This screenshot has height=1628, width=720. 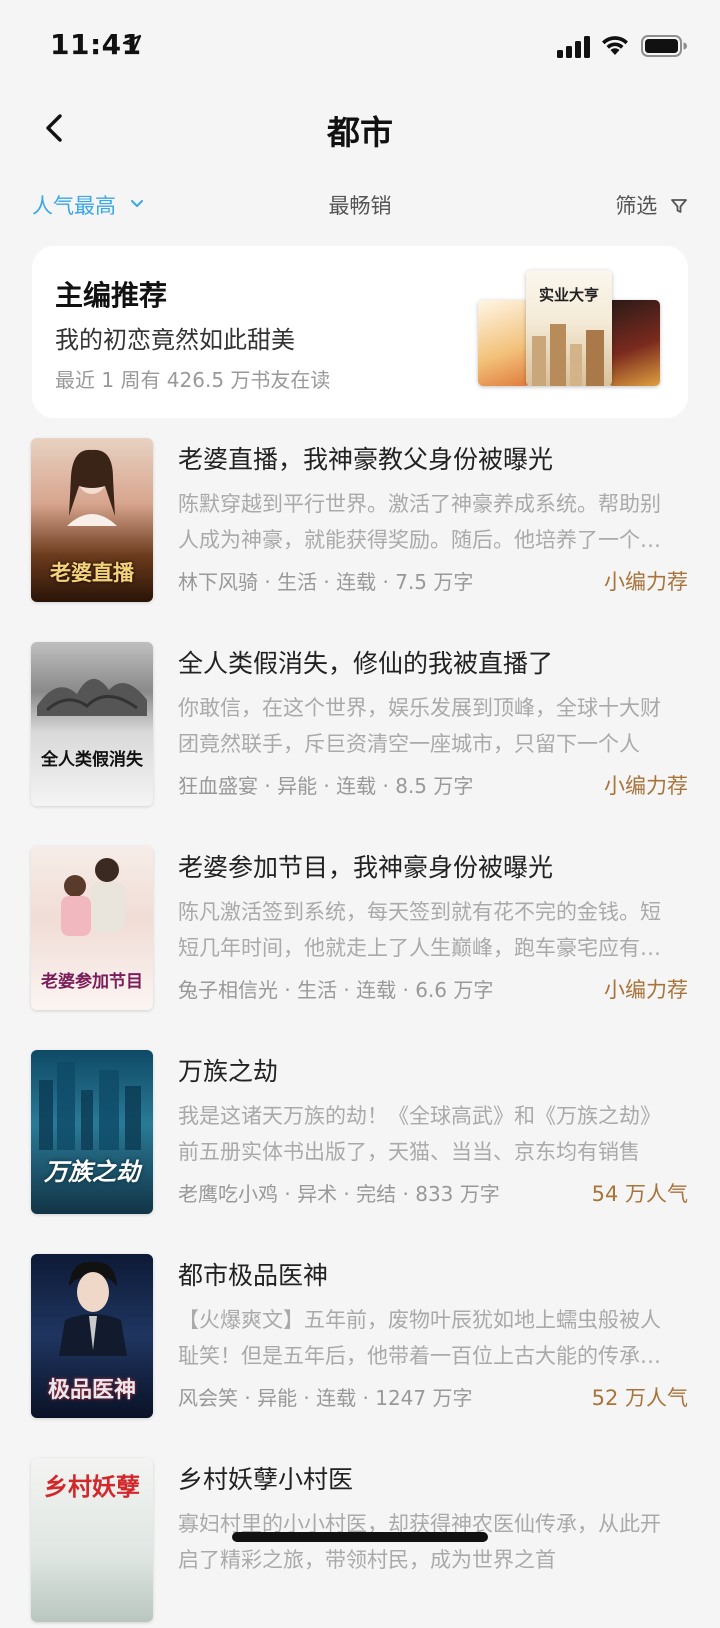 What do you see at coordinates (615, 45) in the screenshot?
I see `wifi-icon` at bounding box center [615, 45].